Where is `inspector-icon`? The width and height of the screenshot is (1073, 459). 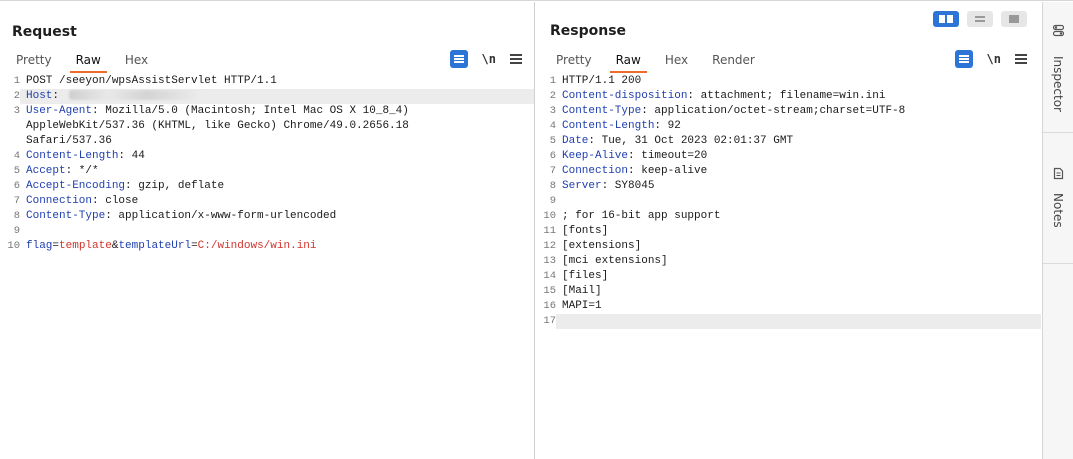
inspector-icon is located at coordinates (1058, 30).